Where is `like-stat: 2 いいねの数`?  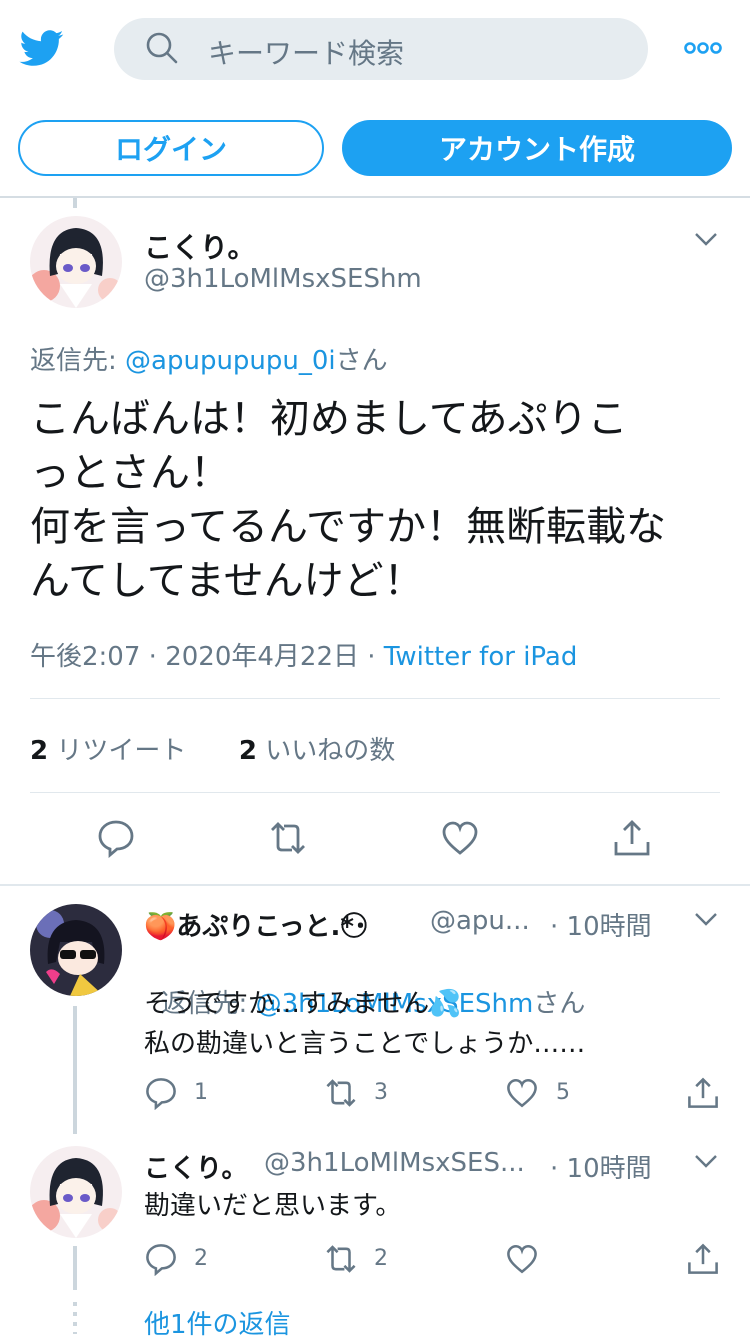
like-stat: 2 いいねの数 is located at coordinates (317, 751).